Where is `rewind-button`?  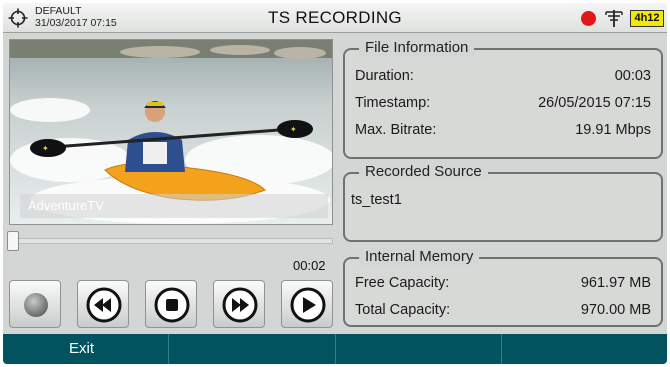
rewind-button is located at coordinates (103, 304).